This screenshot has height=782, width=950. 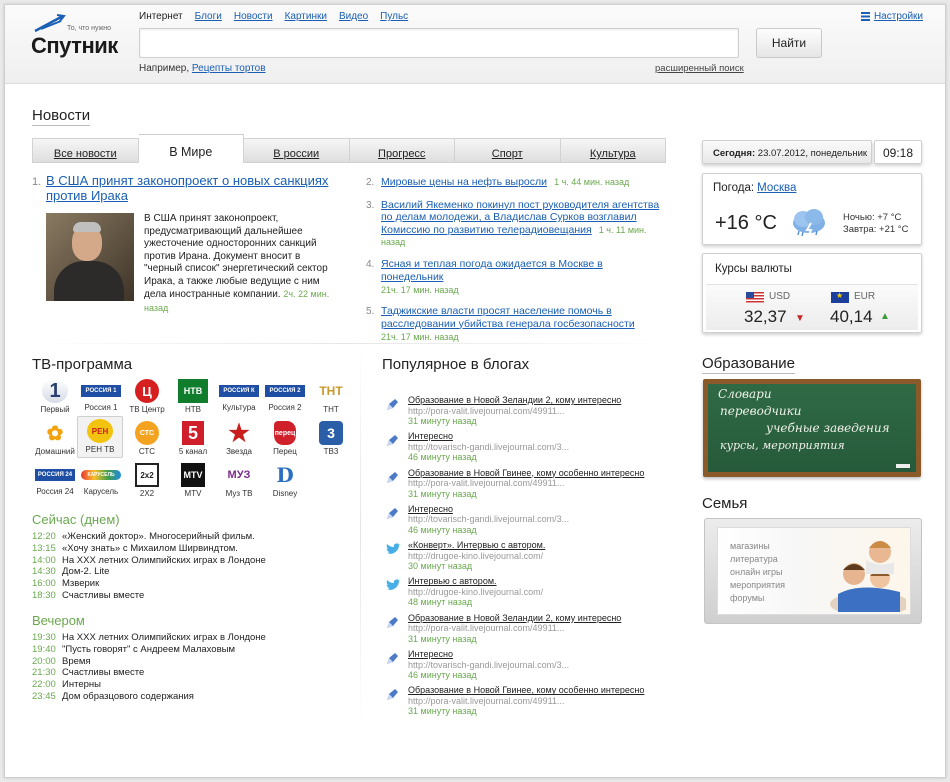 I want to click on program-row: 20:00 Время, so click(x=182, y=662).